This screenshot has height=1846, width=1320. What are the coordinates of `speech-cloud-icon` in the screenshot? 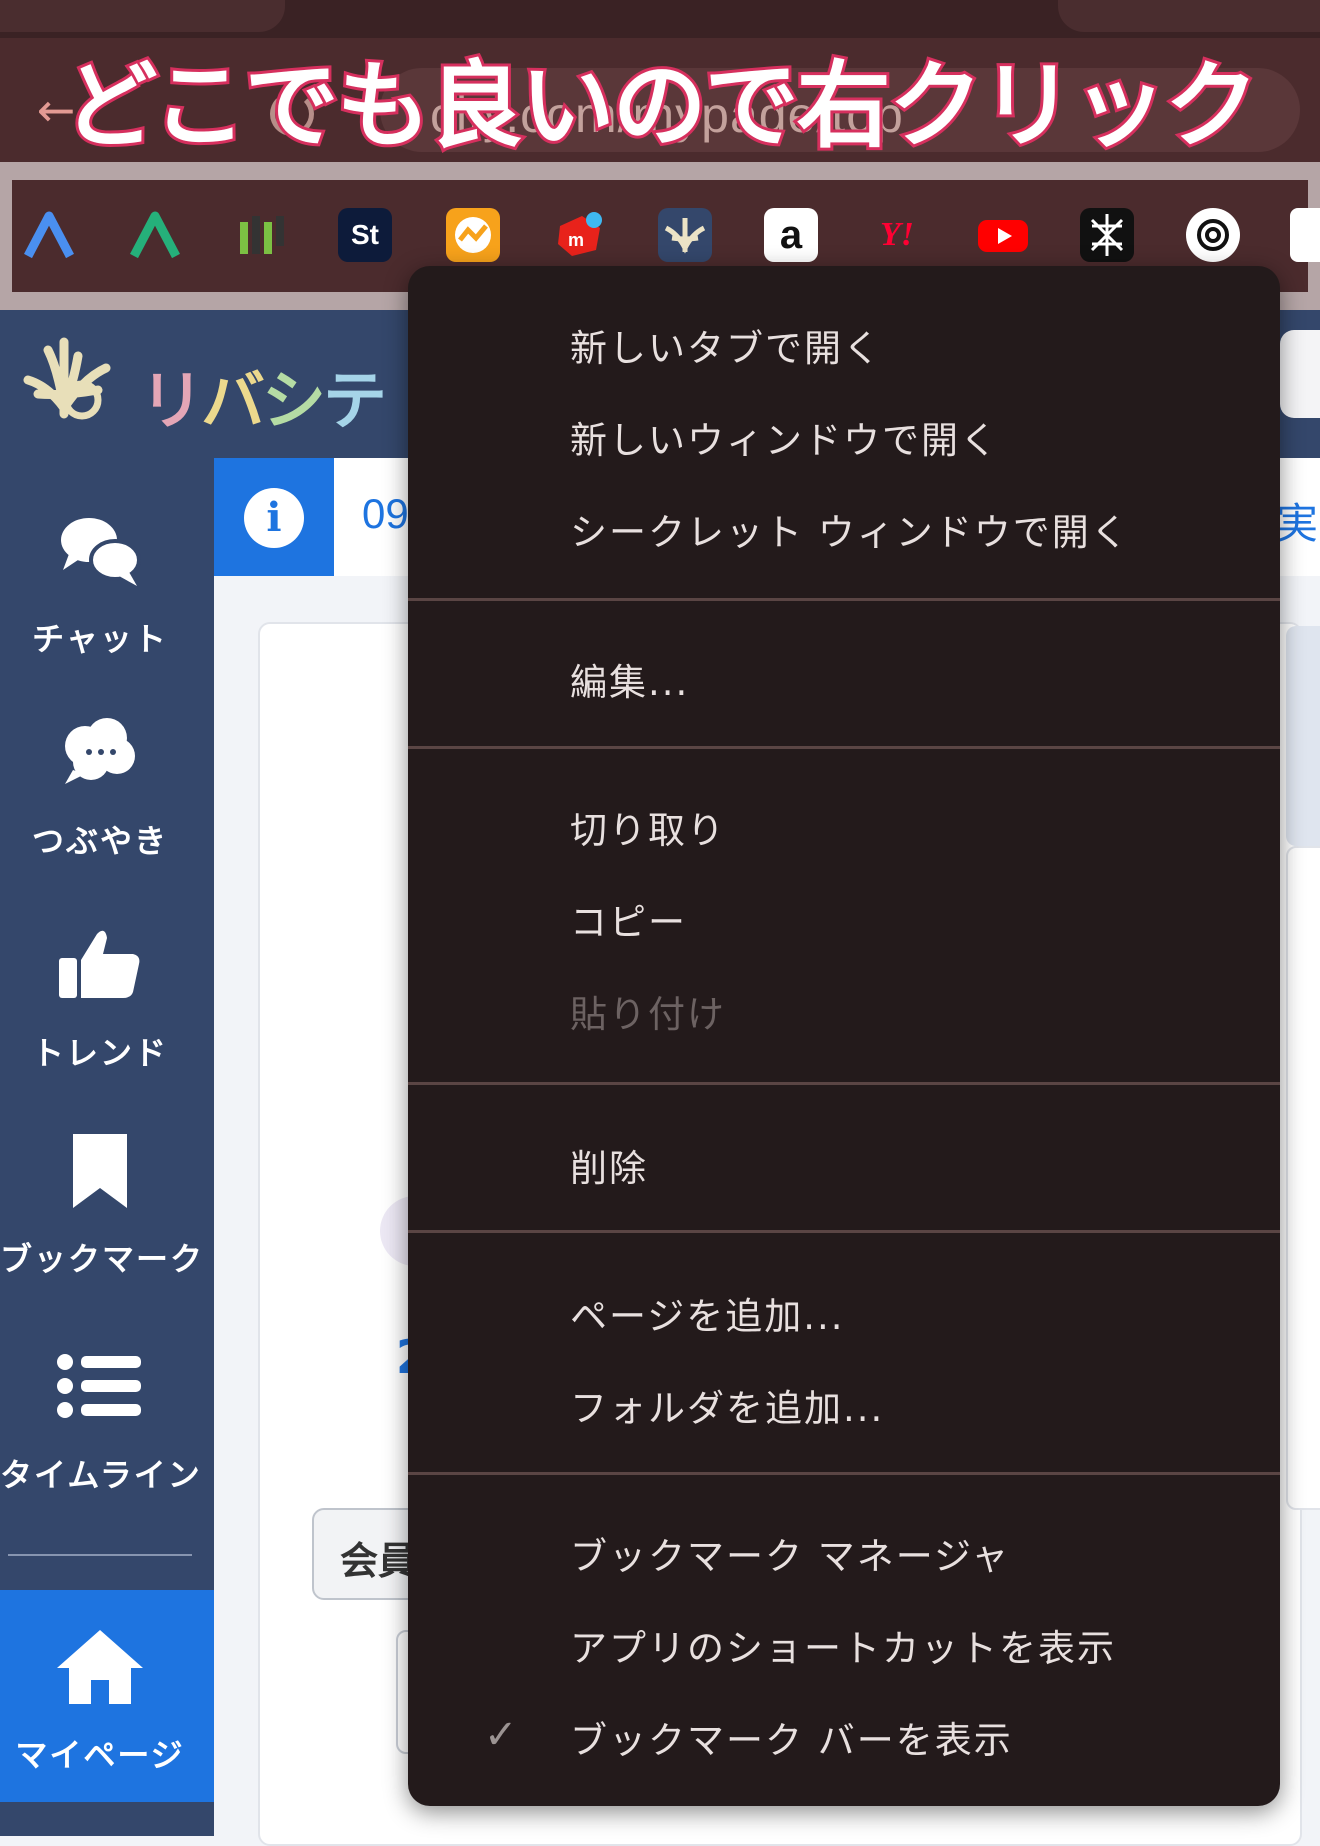 It's located at (100, 751).